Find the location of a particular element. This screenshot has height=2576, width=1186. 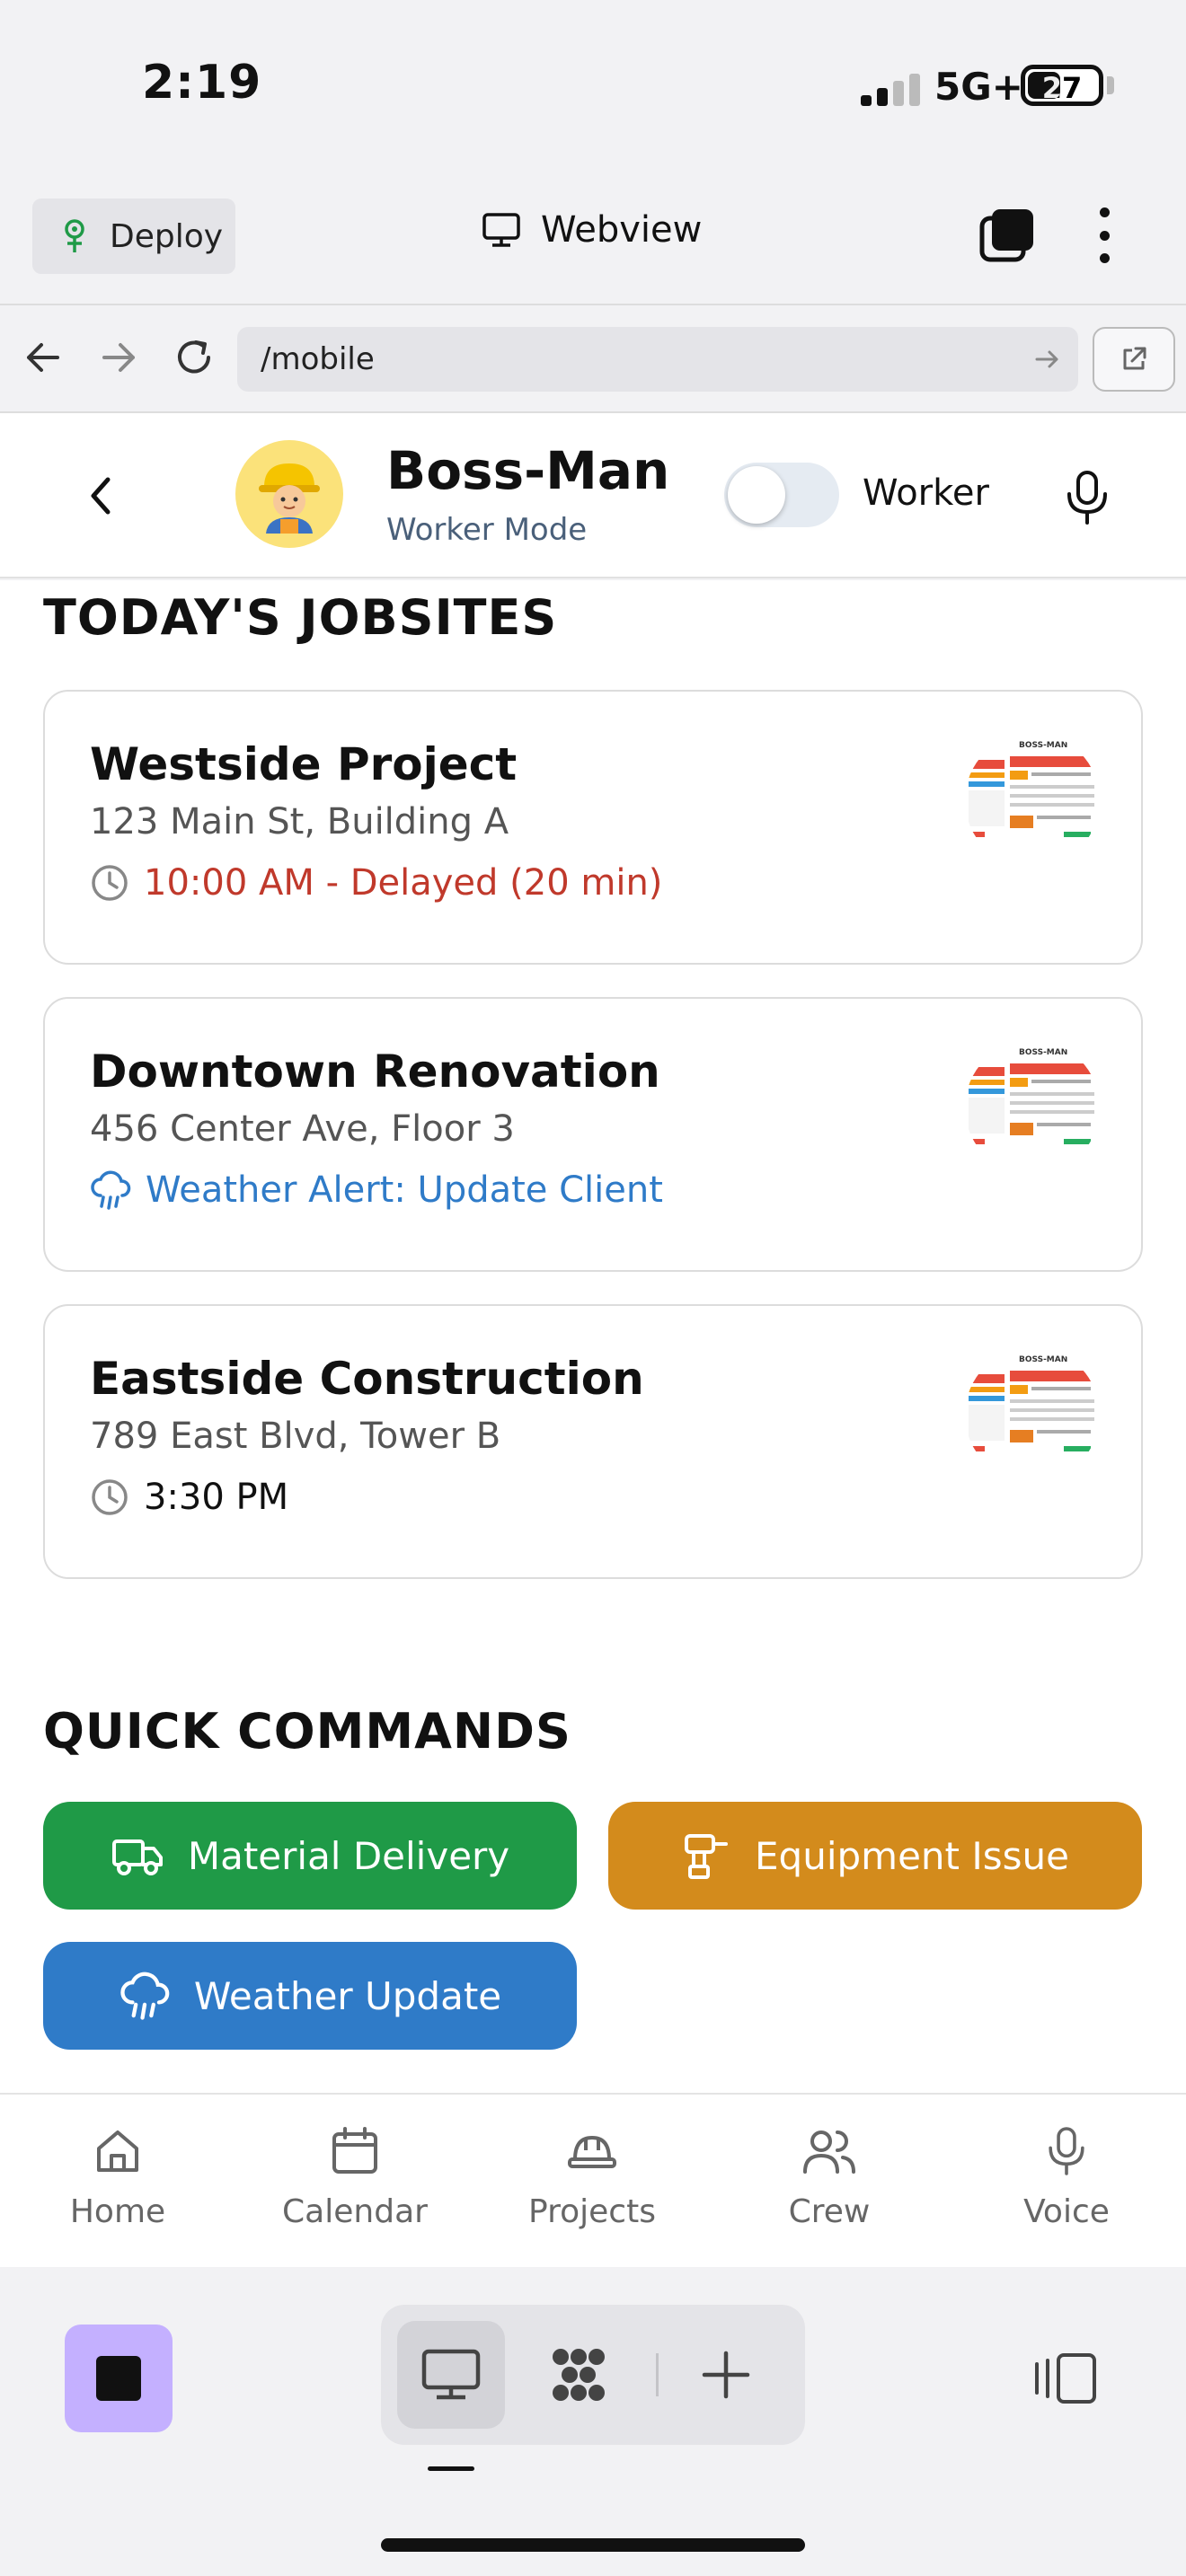

nav-item-crew: Crew is located at coordinates (829, 2177).